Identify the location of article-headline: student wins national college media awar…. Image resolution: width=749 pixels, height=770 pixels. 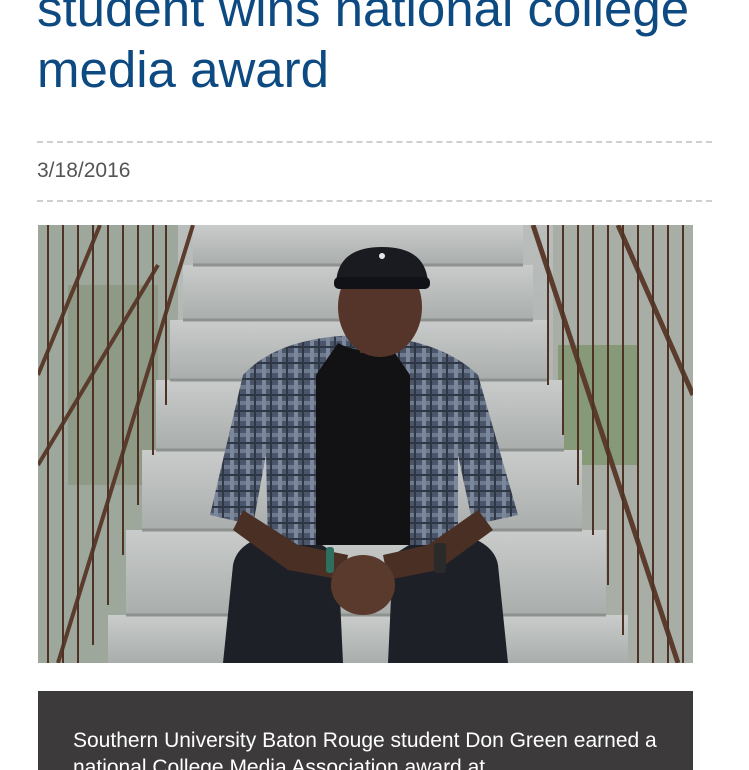
(363, 49).